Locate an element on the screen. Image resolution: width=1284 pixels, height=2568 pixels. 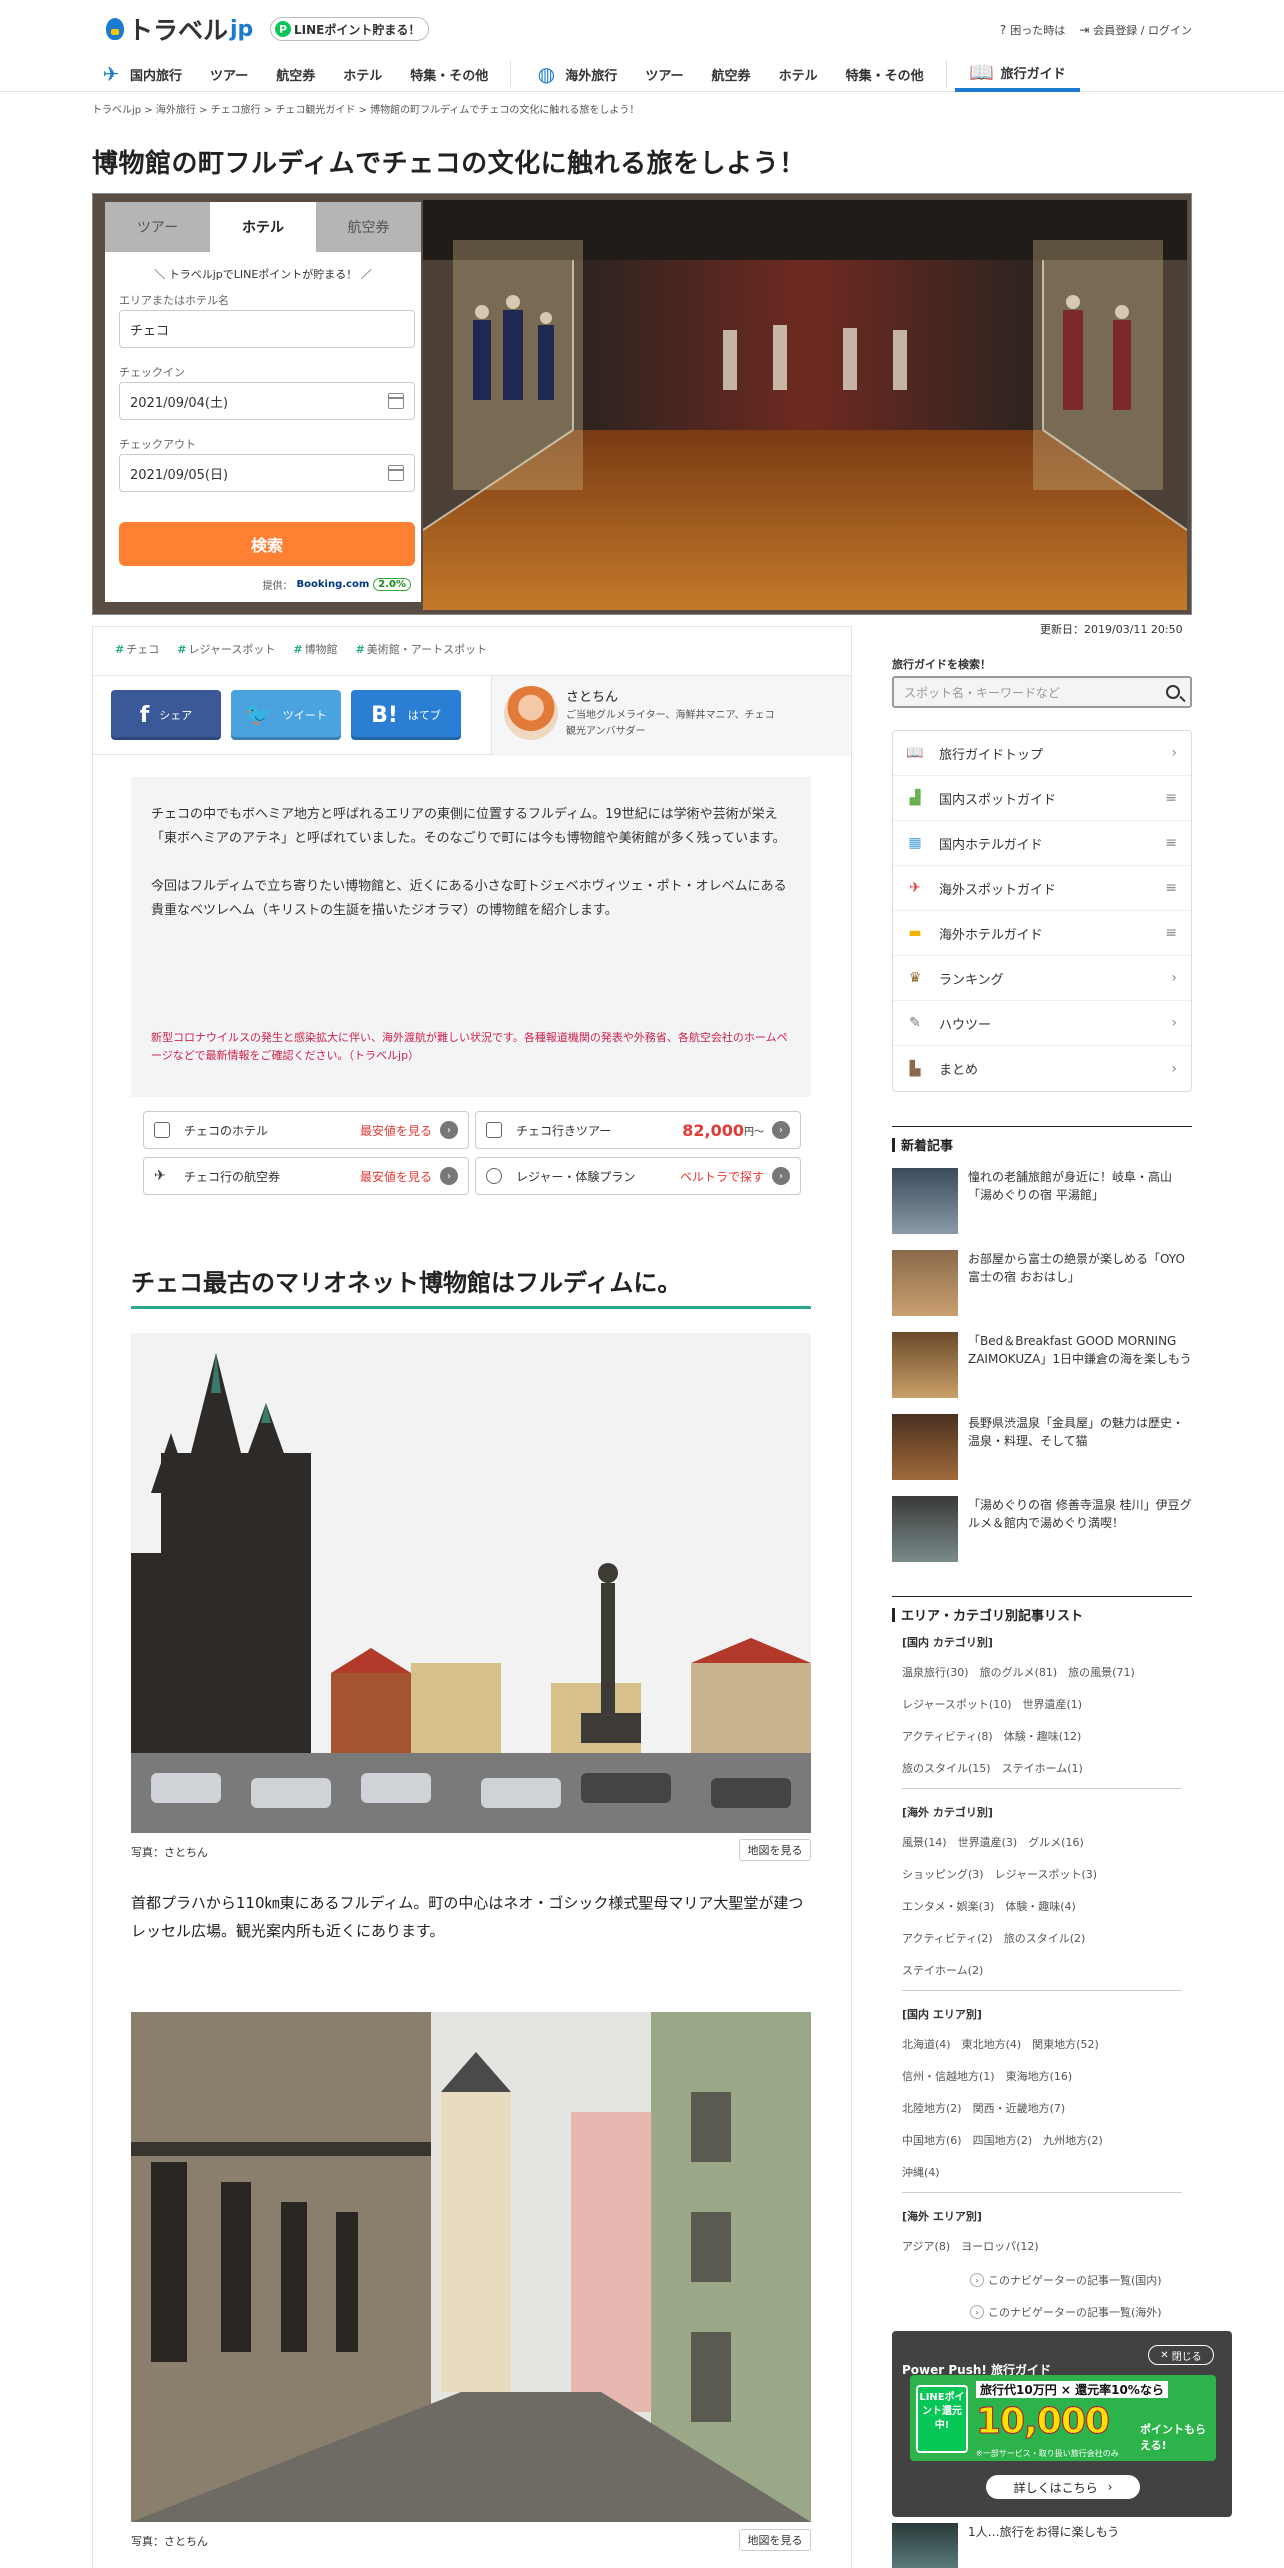
tag-label: 美術館・アートスポット is located at coordinates (427, 649).